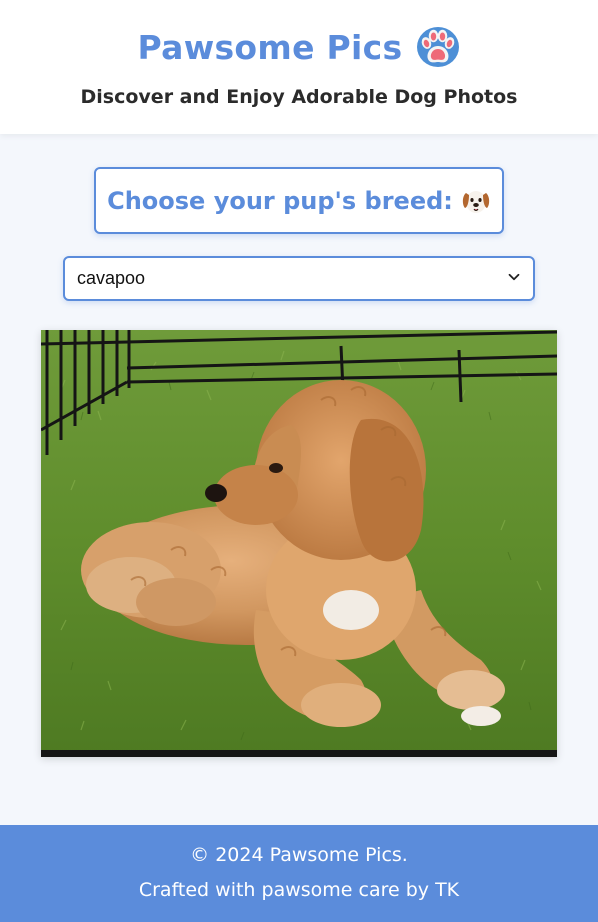  What do you see at coordinates (299, 97) in the screenshot?
I see `tagline: Discover and Enjoy Adorable Dog Photos` at bounding box center [299, 97].